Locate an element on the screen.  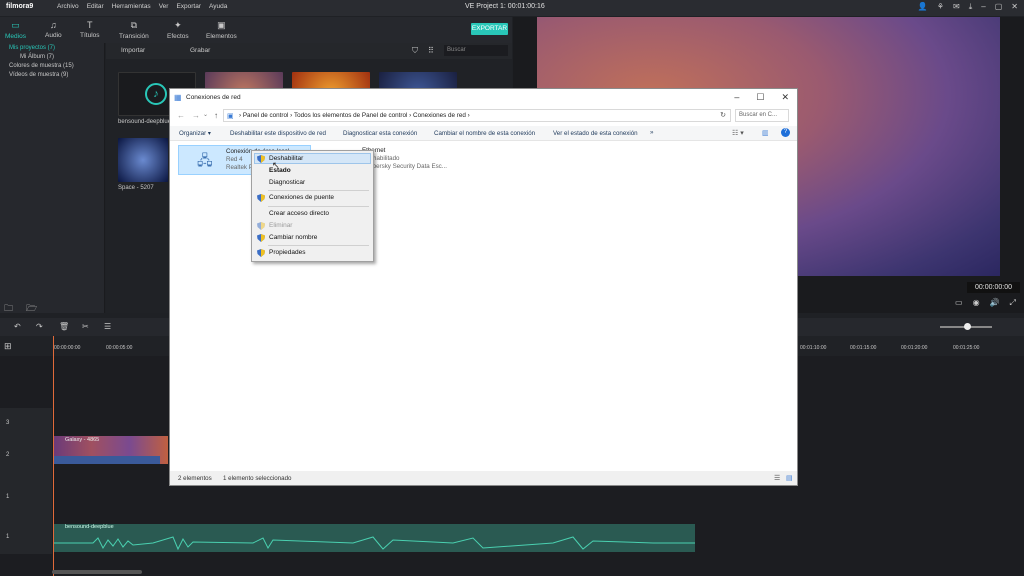
adjust-icon: ☰ is located at coordinates (107, 326).